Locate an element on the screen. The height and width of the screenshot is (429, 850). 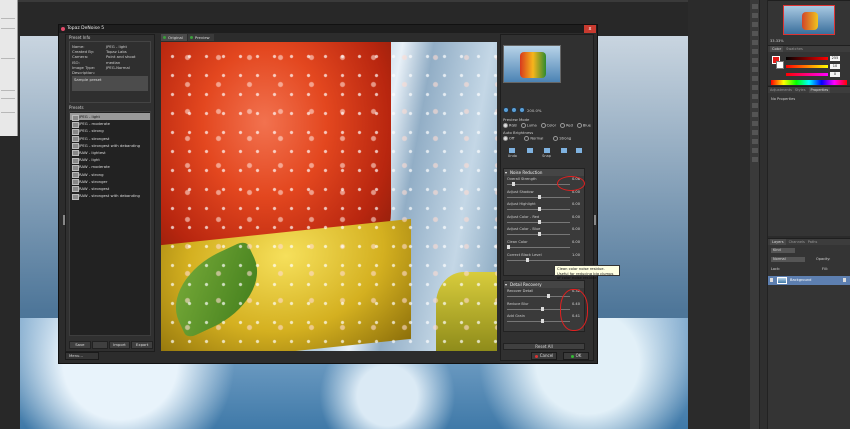
preset-item: RAW - strongest with debanding is located at coordinates (110, 196).